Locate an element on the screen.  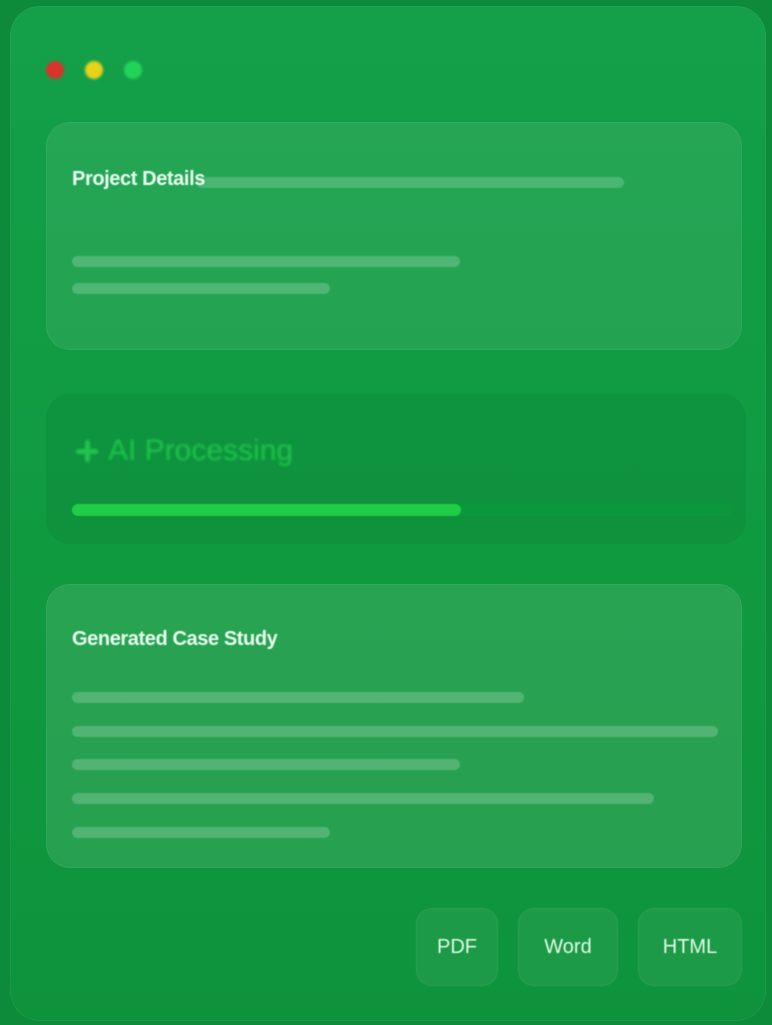
minimize-button is located at coordinates (94, 70).